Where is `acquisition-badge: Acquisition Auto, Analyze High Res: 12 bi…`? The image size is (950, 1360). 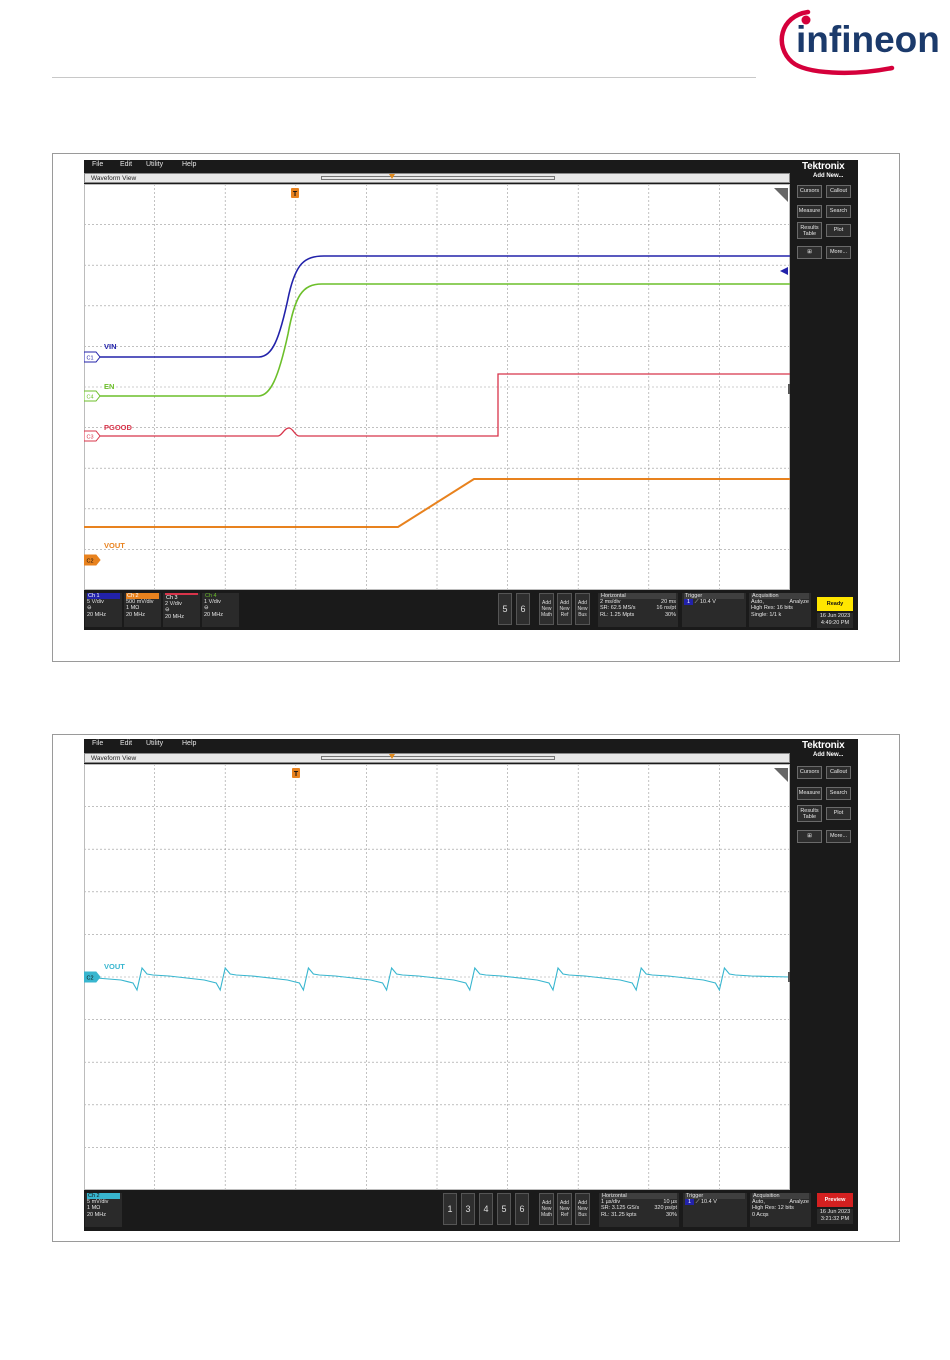 acquisition-badge: Acquisition Auto, Analyze High Res: 12 bi… is located at coordinates (780, 1210).